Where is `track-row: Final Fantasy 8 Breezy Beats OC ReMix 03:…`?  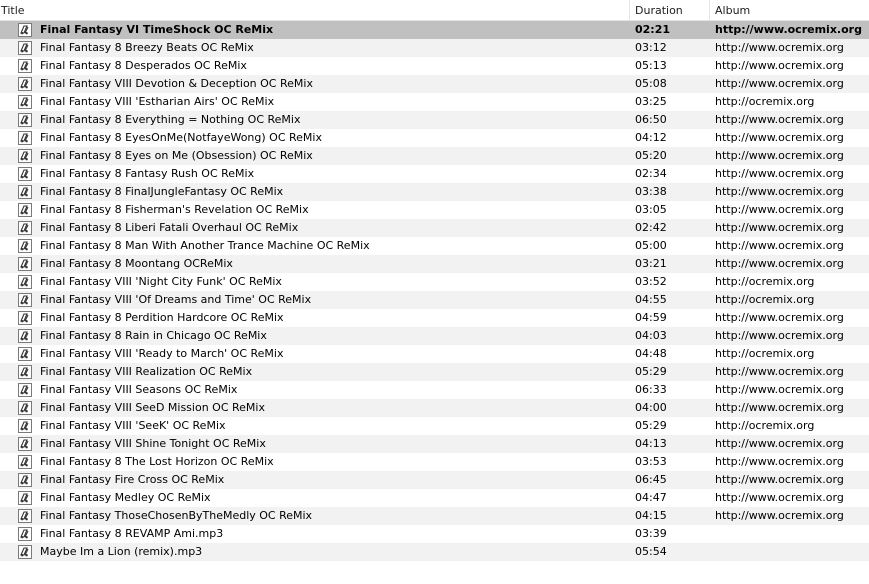
track-row: Final Fantasy 8 Breezy Beats OC ReMix 03:… is located at coordinates (434, 48).